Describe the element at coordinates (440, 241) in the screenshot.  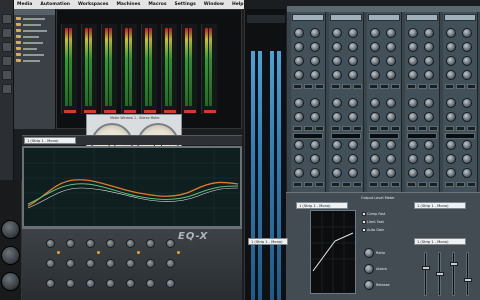
I see `channel-track-dropdown: 1 (Strip 1 - Mono)` at that location.